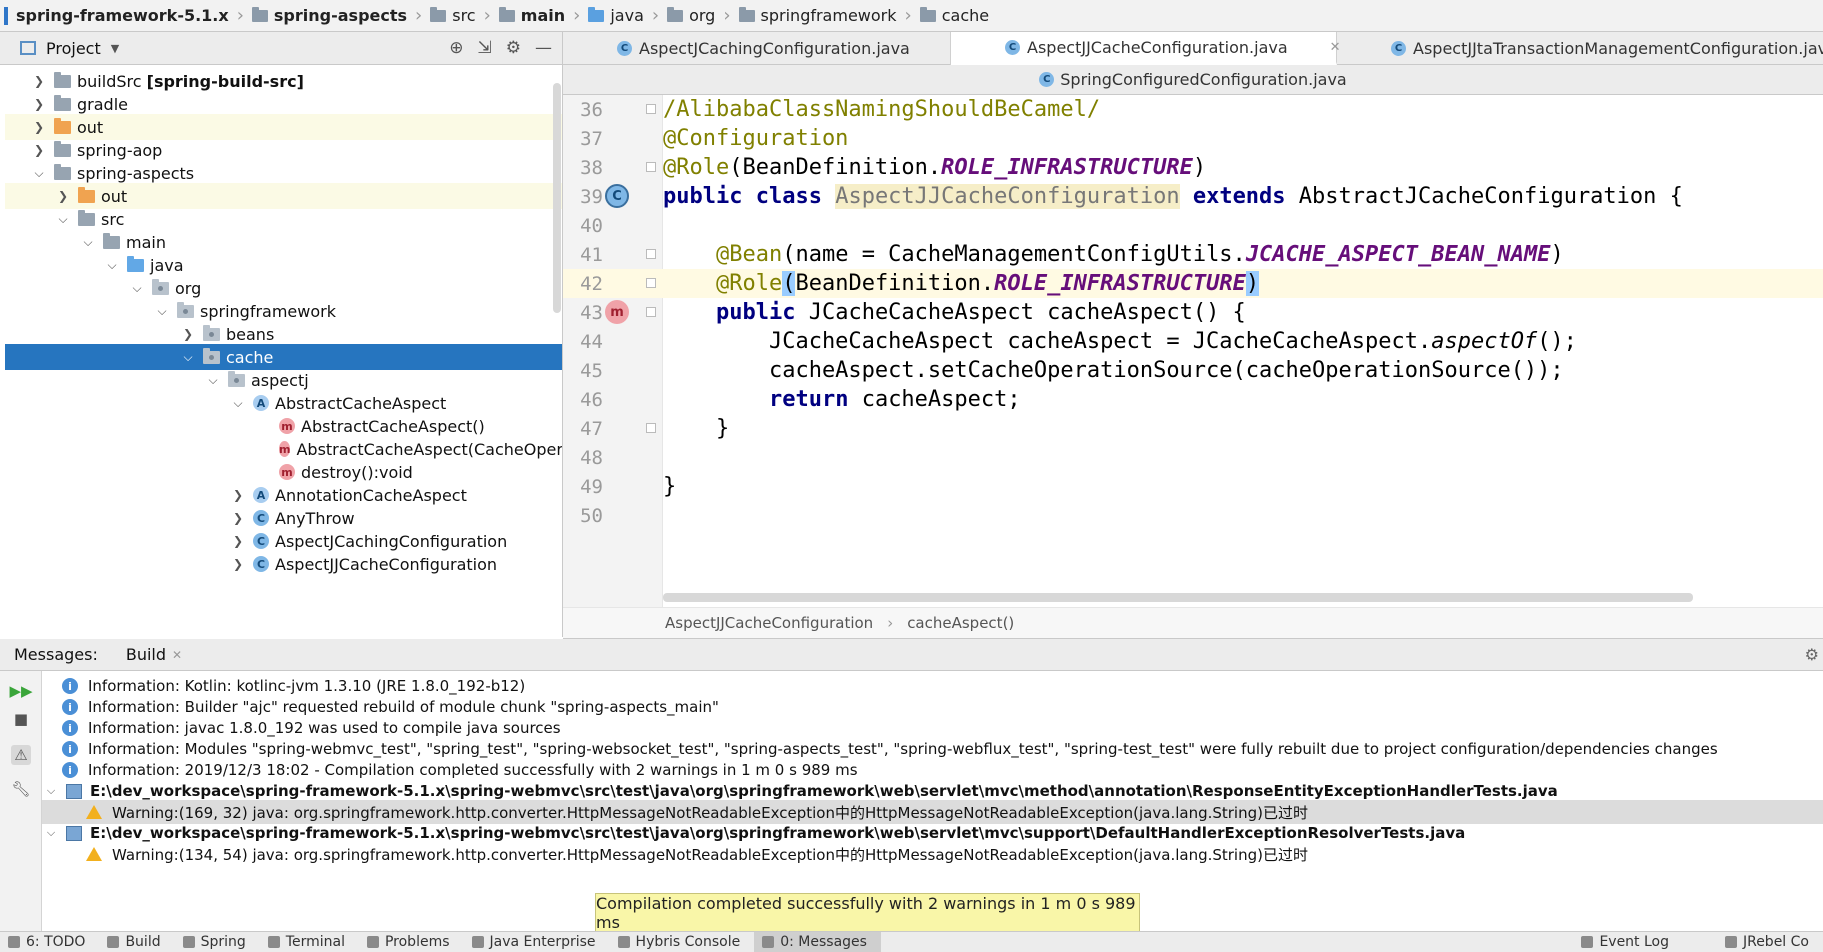  I want to click on breadcrumb-item: spring-framework-5.1.x, so click(122, 15).